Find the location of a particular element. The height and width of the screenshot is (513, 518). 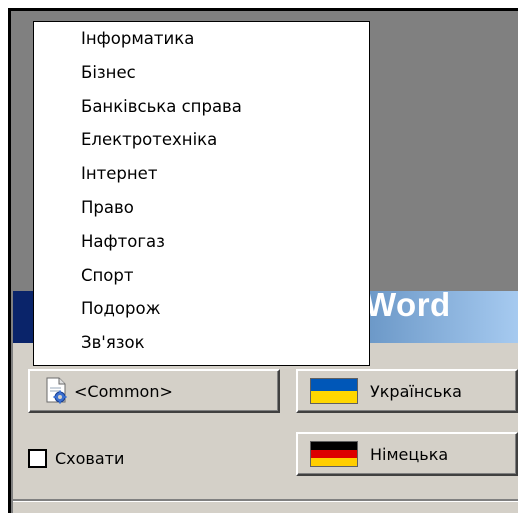

status-strip is located at coordinates (265, 507).